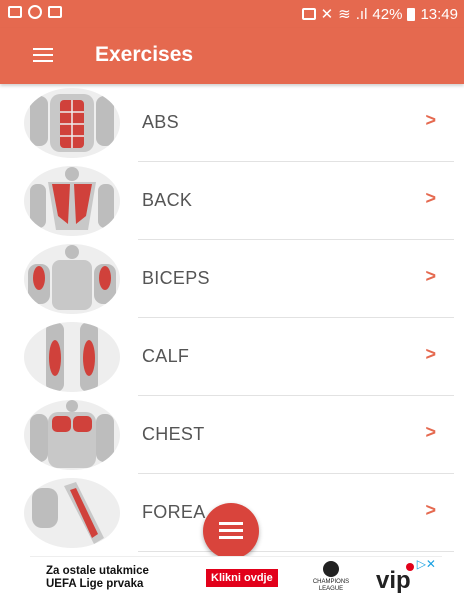 Image resolution: width=464 pixels, height=597 pixels. What do you see at coordinates (166, 356) in the screenshot?
I see `exercise-label: CALF` at bounding box center [166, 356].